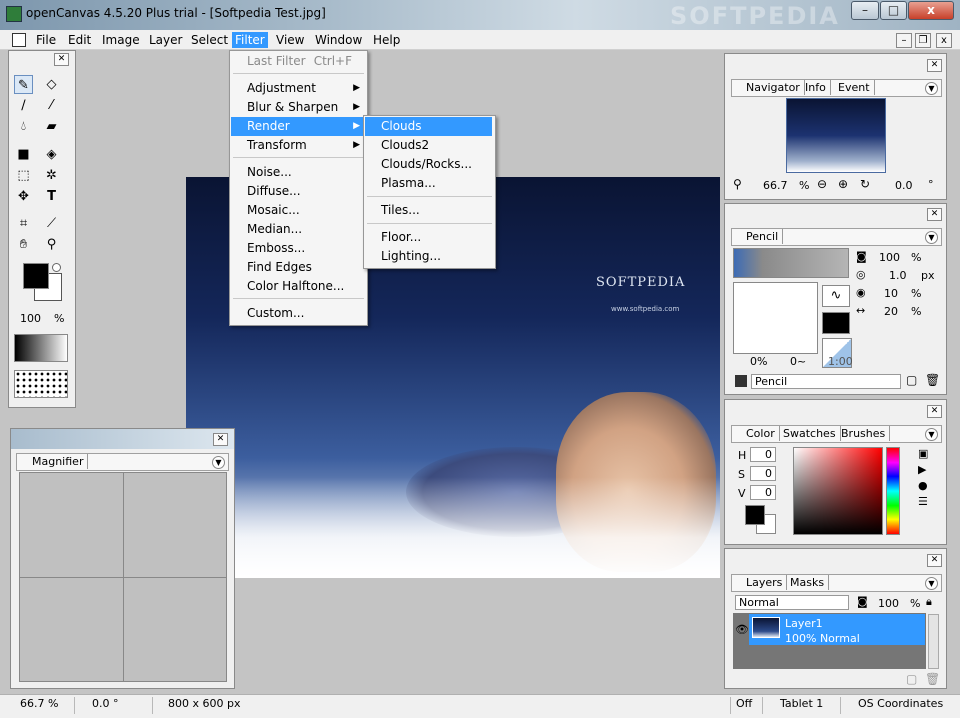 The image size is (960, 718). I want to click on maximize-button: □, so click(893, 10).